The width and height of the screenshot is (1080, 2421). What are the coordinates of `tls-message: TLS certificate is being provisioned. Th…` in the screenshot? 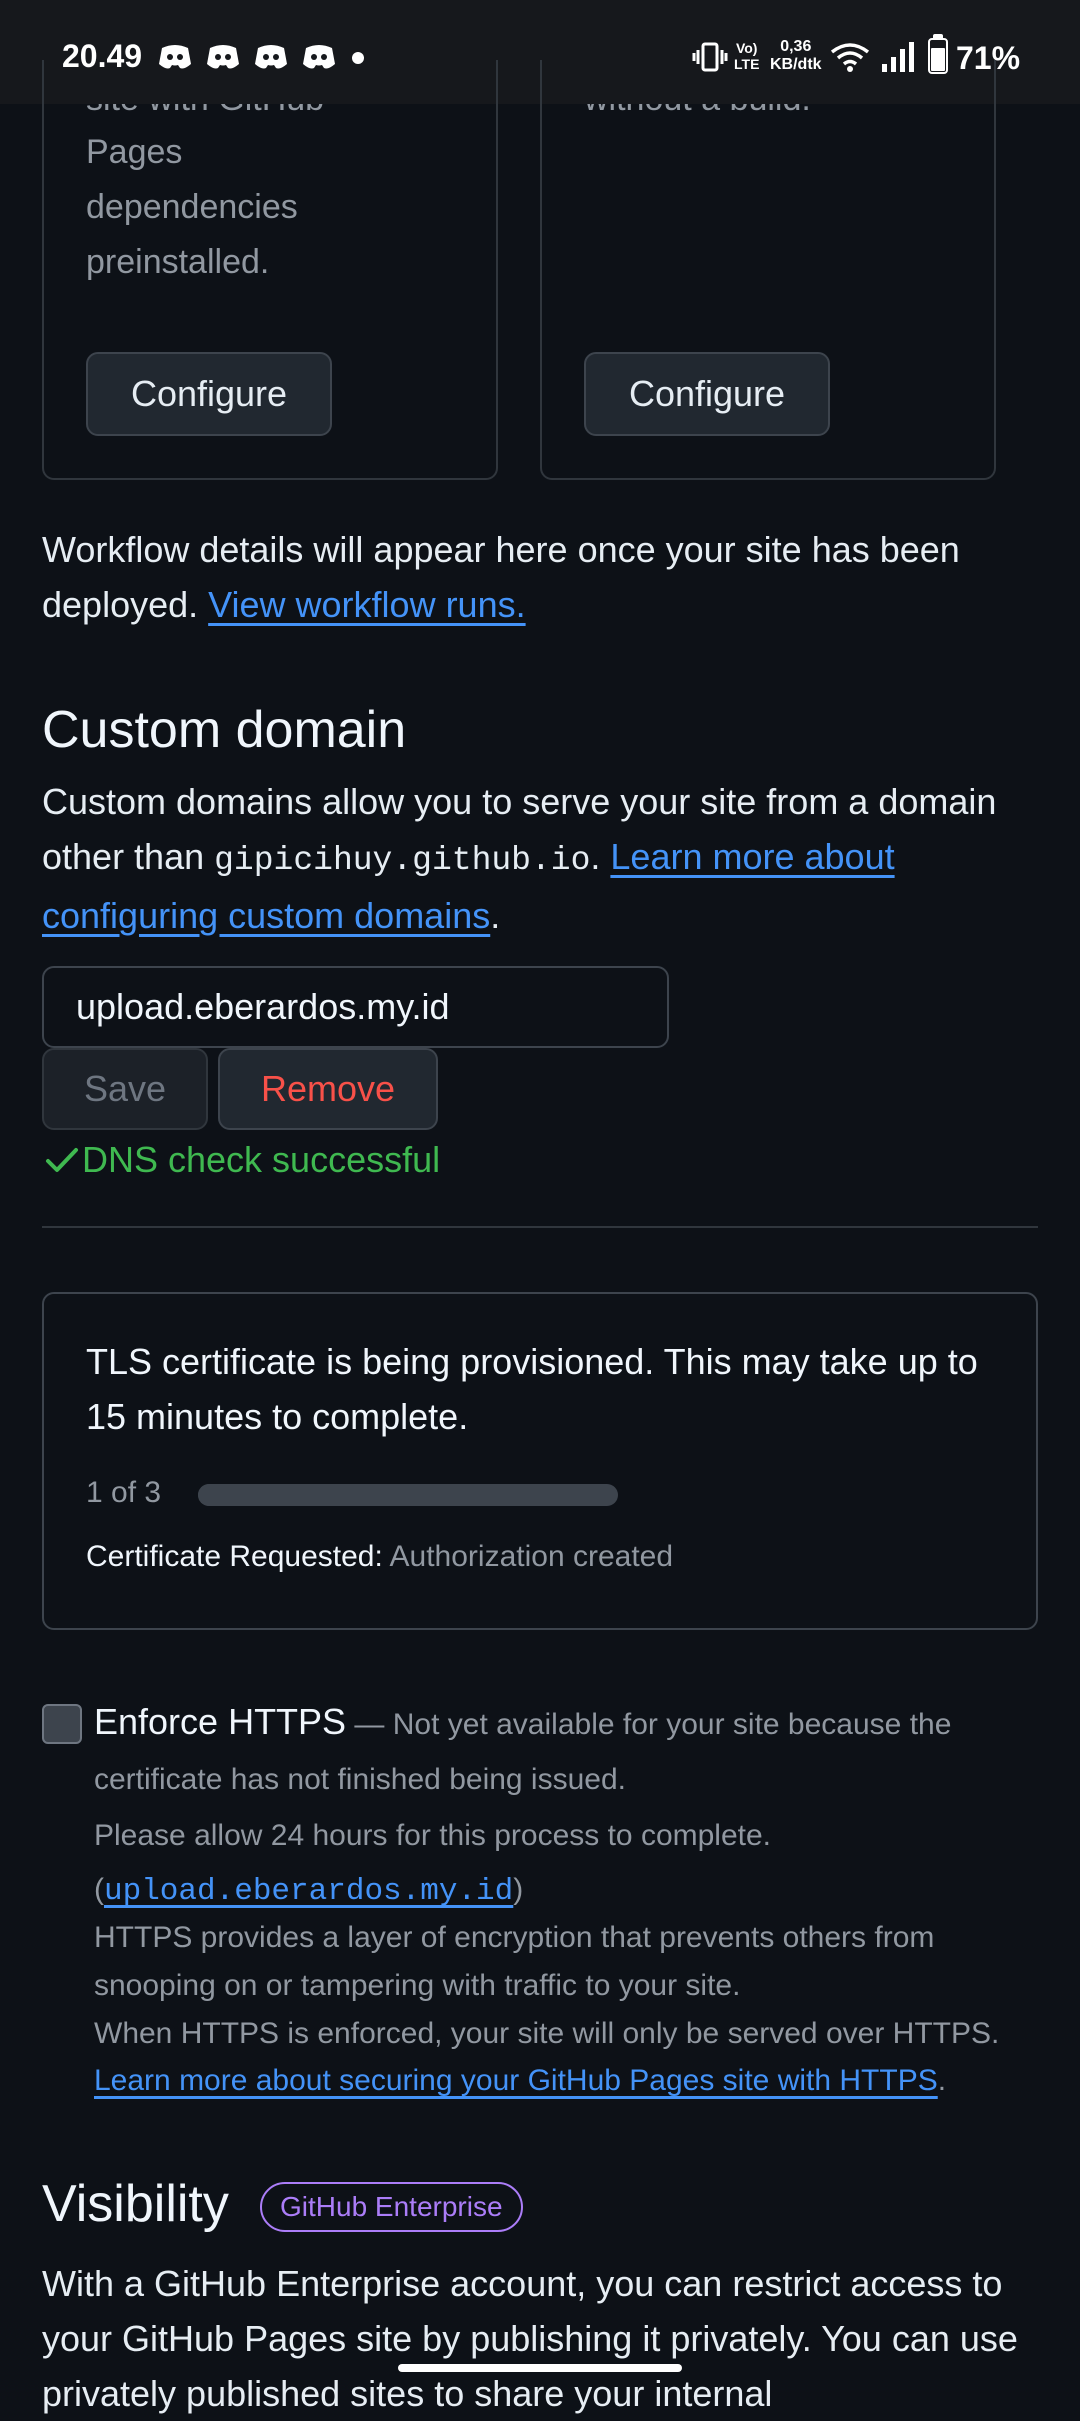 It's located at (532, 1389).